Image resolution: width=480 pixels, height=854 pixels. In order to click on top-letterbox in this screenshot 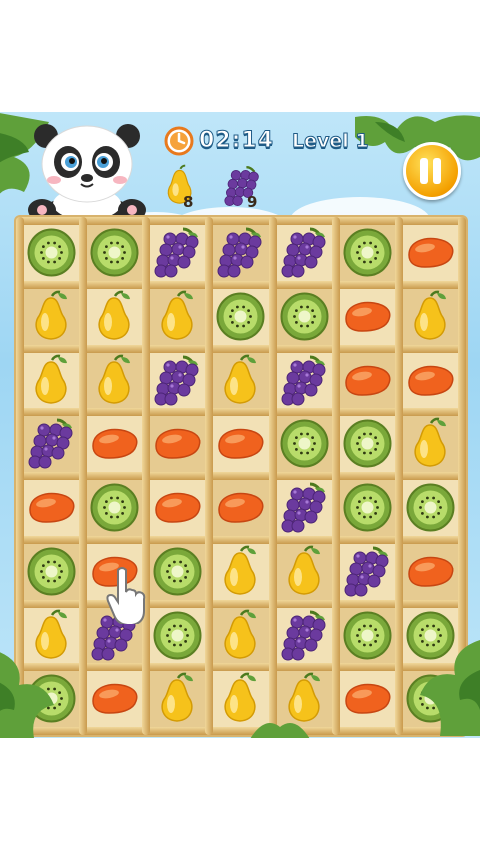, I will do `click(240, 56)`.